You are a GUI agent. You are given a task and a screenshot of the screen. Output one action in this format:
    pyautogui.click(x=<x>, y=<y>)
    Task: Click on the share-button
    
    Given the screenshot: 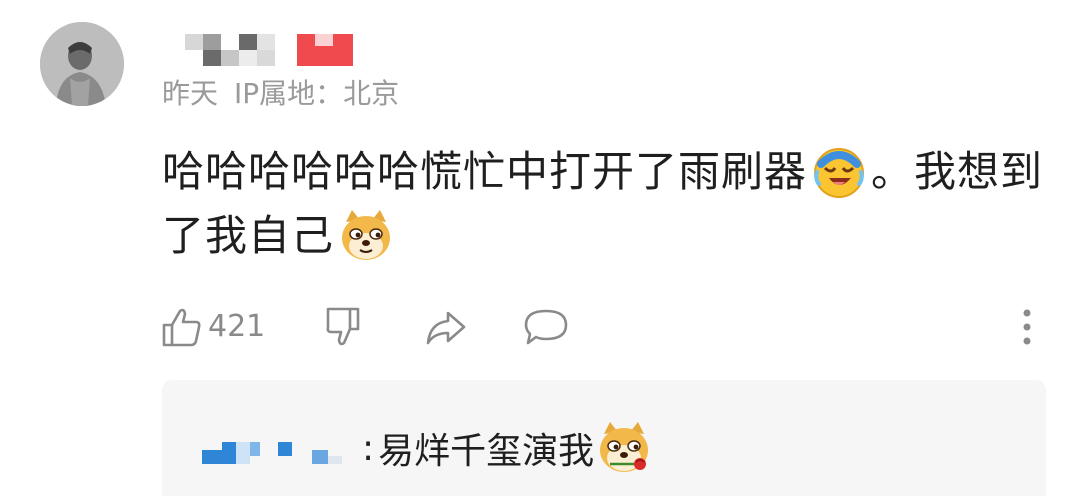 What is the action you would take?
    pyautogui.click(x=446, y=327)
    